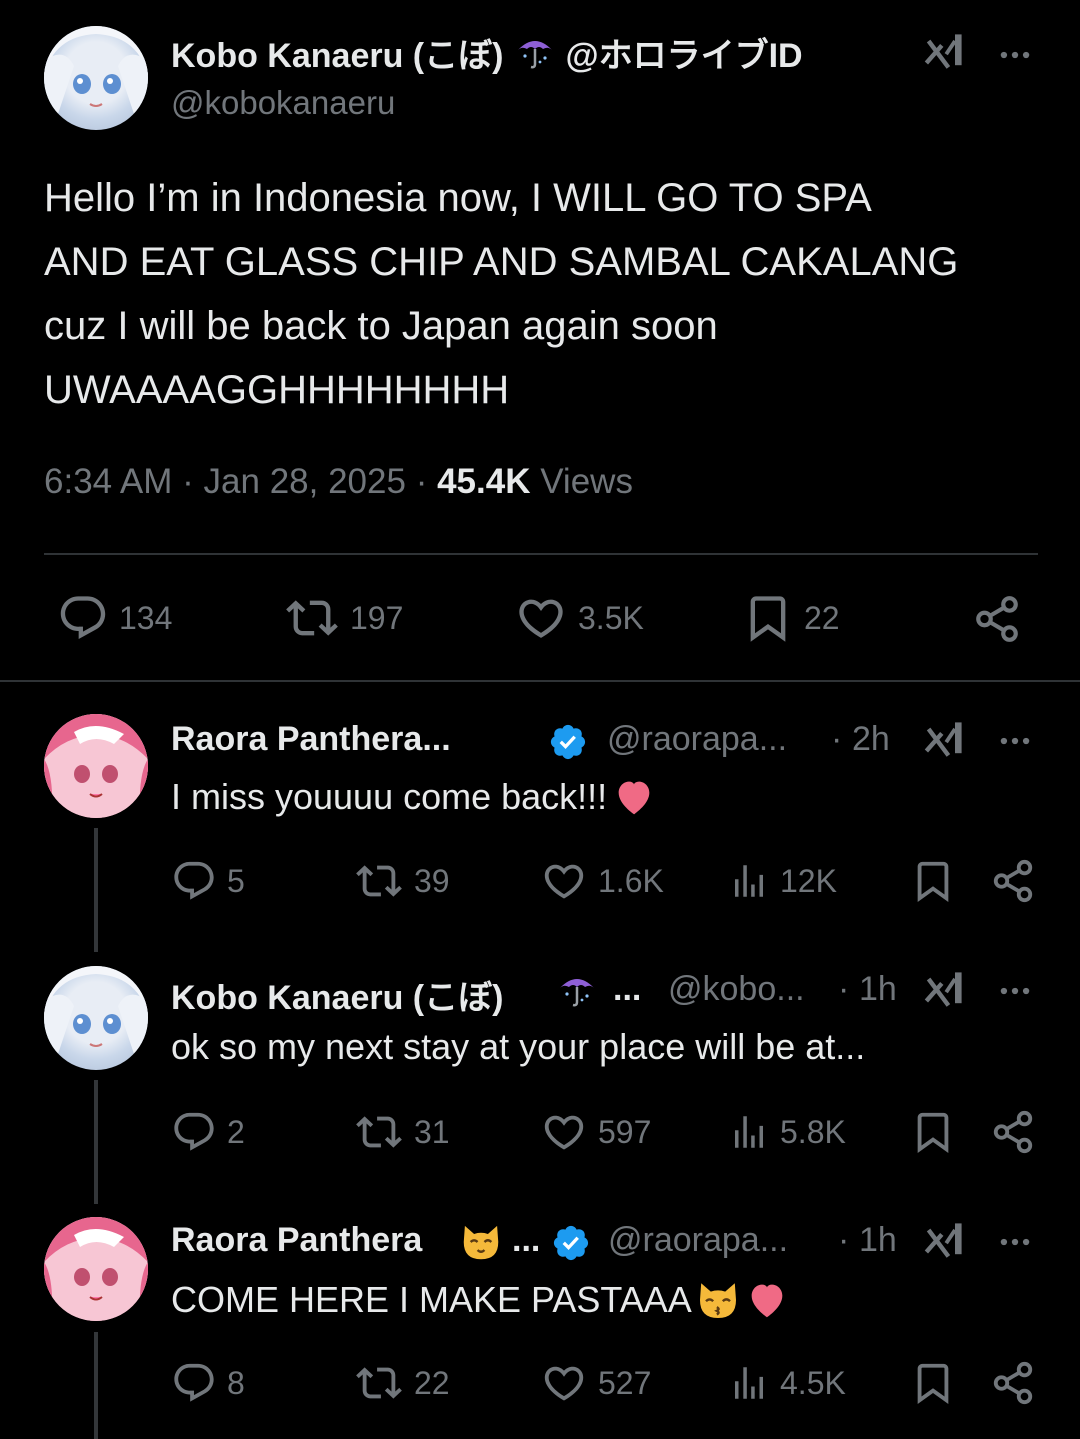 This screenshot has width=1080, height=1439. I want to click on reply-header: Raora Panthera... @raorapa... · 2h, so click(621, 740).